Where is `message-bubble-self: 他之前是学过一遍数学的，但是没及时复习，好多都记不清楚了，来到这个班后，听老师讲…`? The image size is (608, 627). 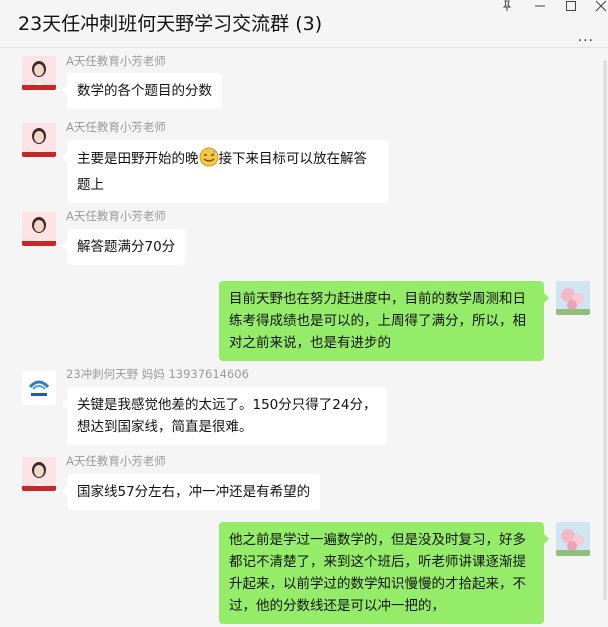 message-bubble-self: 他之前是学过一遍数学的，但是没及时复习，好多都记不清楚了，来到这个班后，听老师讲… is located at coordinates (384, 573).